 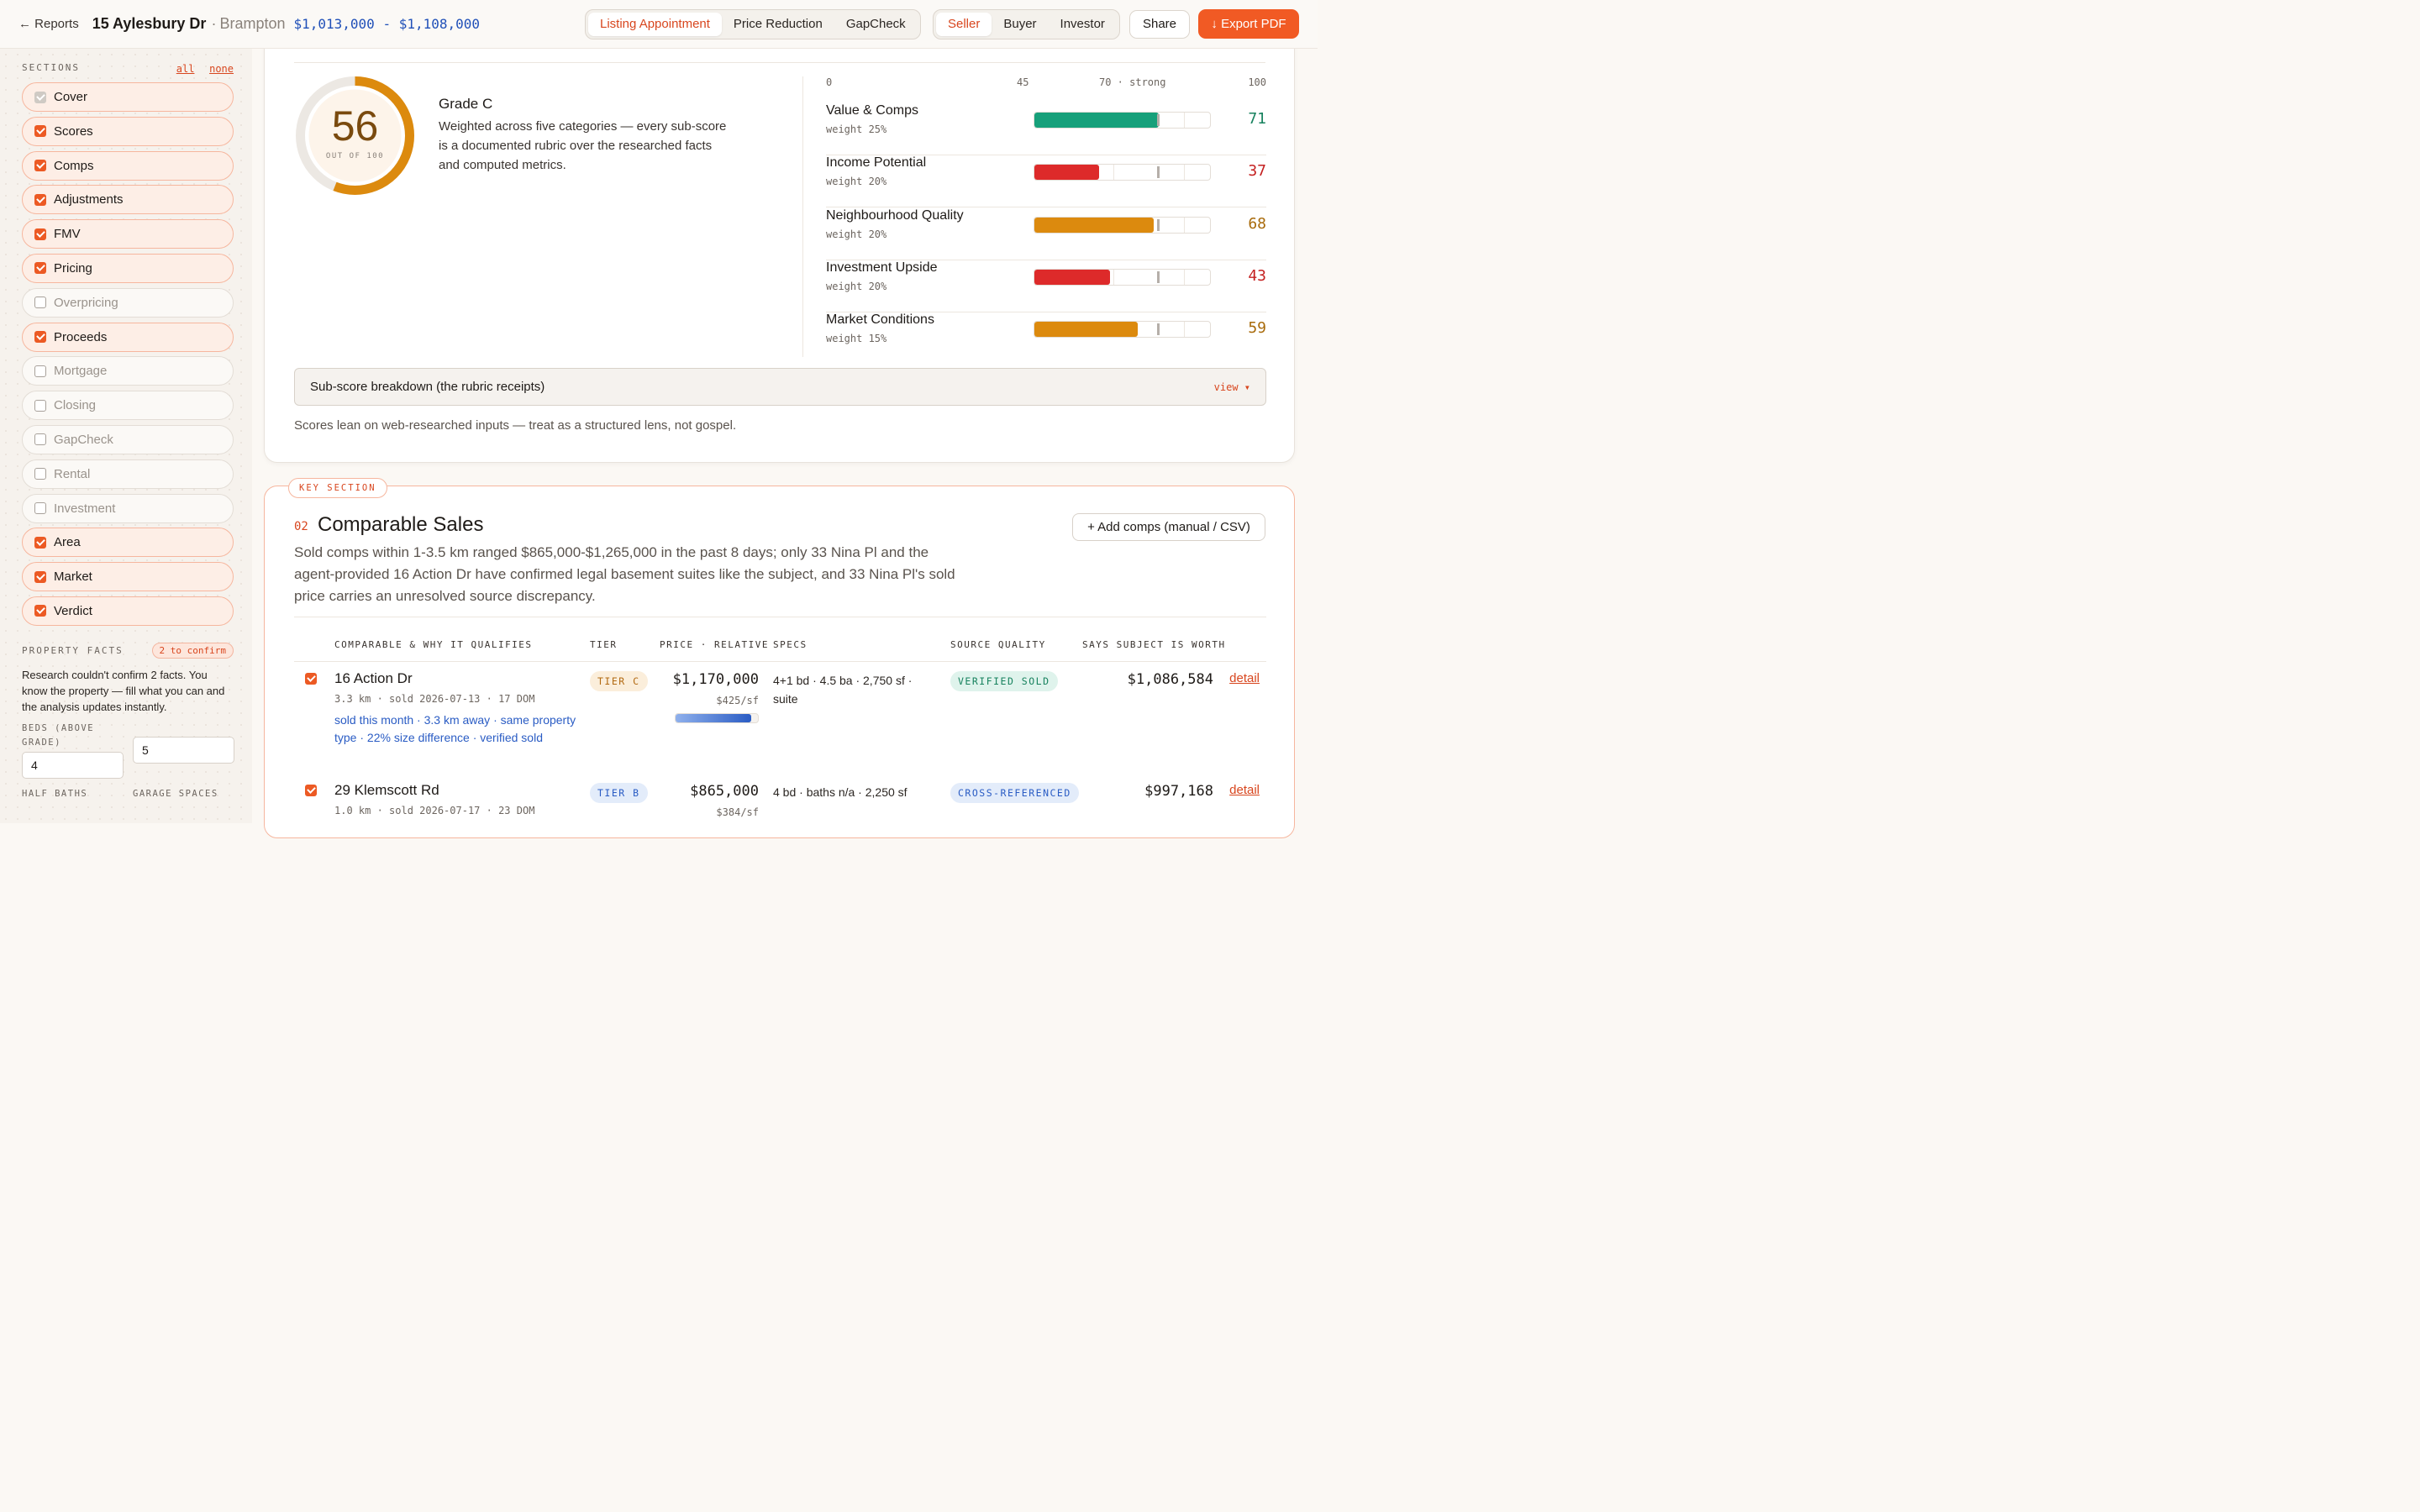 I want to click on score-category-value: 68, so click(x=1257, y=223).